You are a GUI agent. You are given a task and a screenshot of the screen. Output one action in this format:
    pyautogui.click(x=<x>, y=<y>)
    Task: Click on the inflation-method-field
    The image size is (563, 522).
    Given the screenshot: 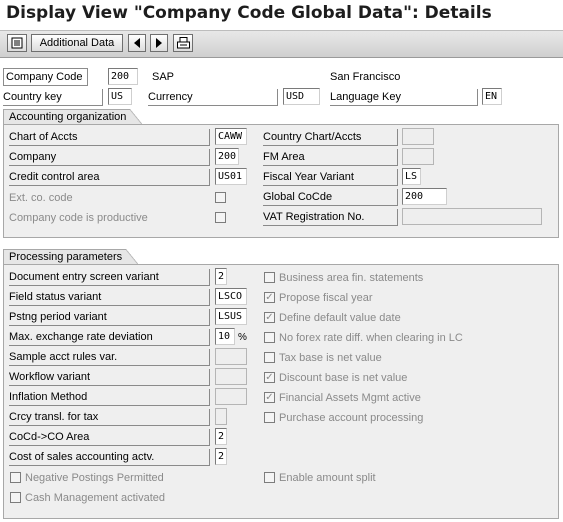 What is the action you would take?
    pyautogui.click(x=231, y=396)
    